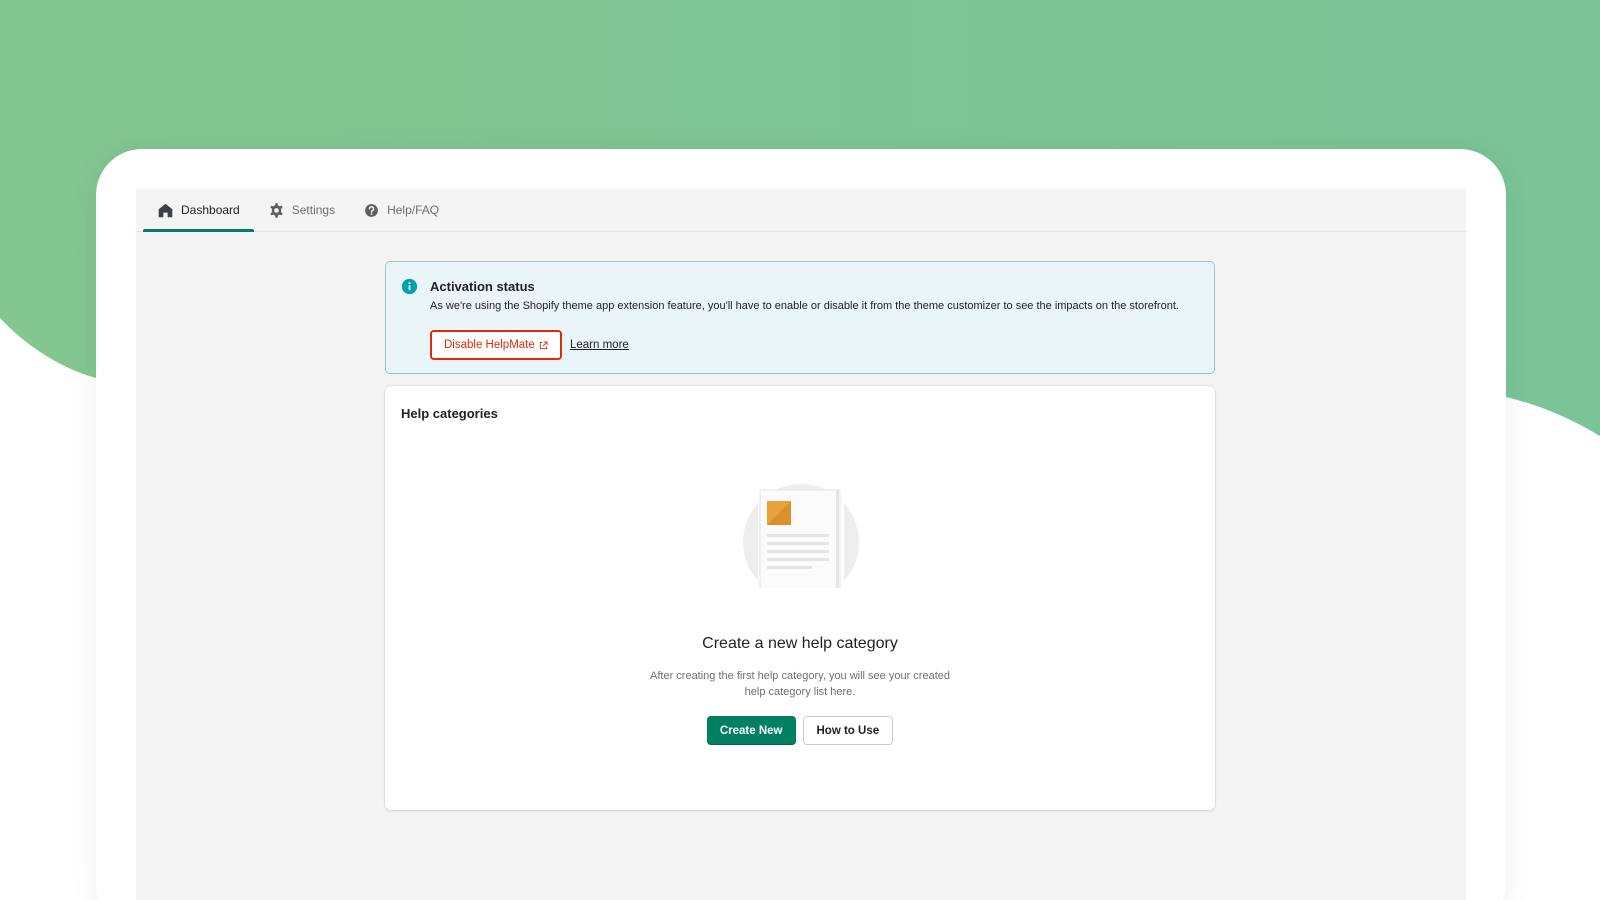 The height and width of the screenshot is (900, 1600). I want to click on gear-icon, so click(276, 210).